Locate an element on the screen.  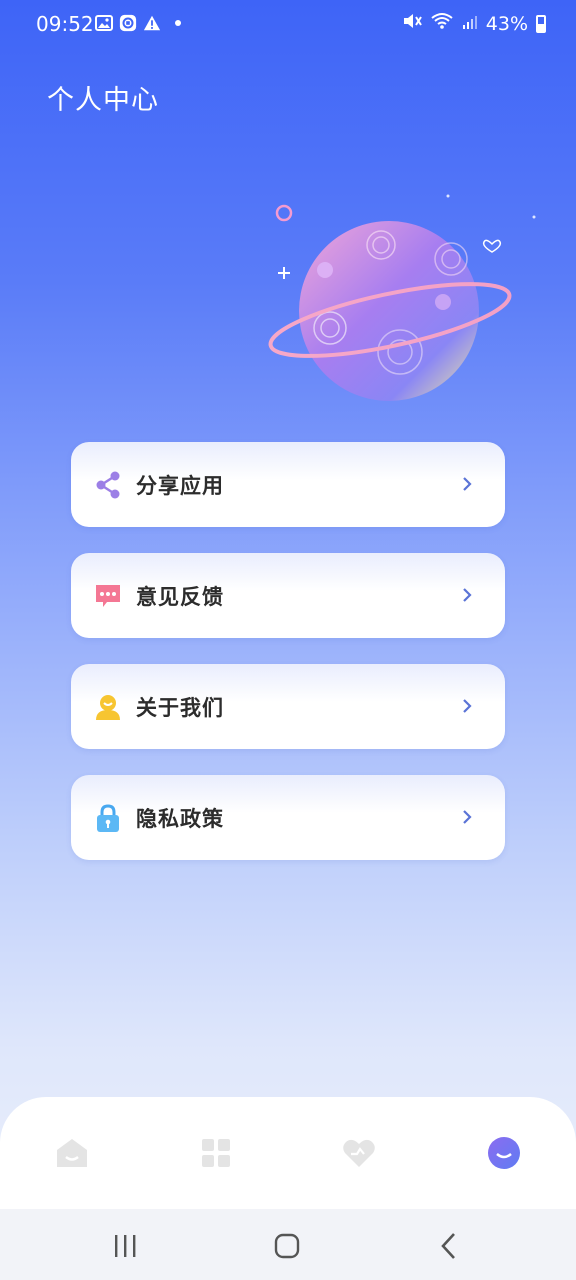
menu-item-about: 关于我们 is located at coordinates (288, 706).